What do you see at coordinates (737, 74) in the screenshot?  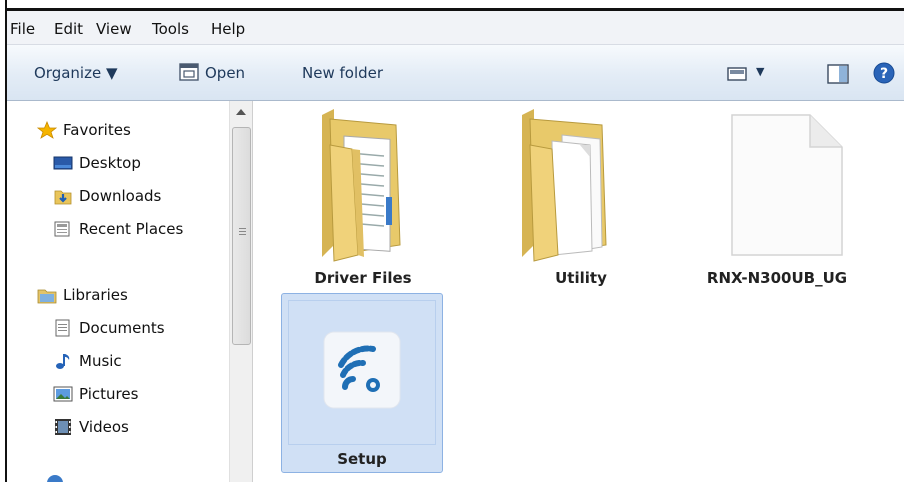 I see `views-icon` at bounding box center [737, 74].